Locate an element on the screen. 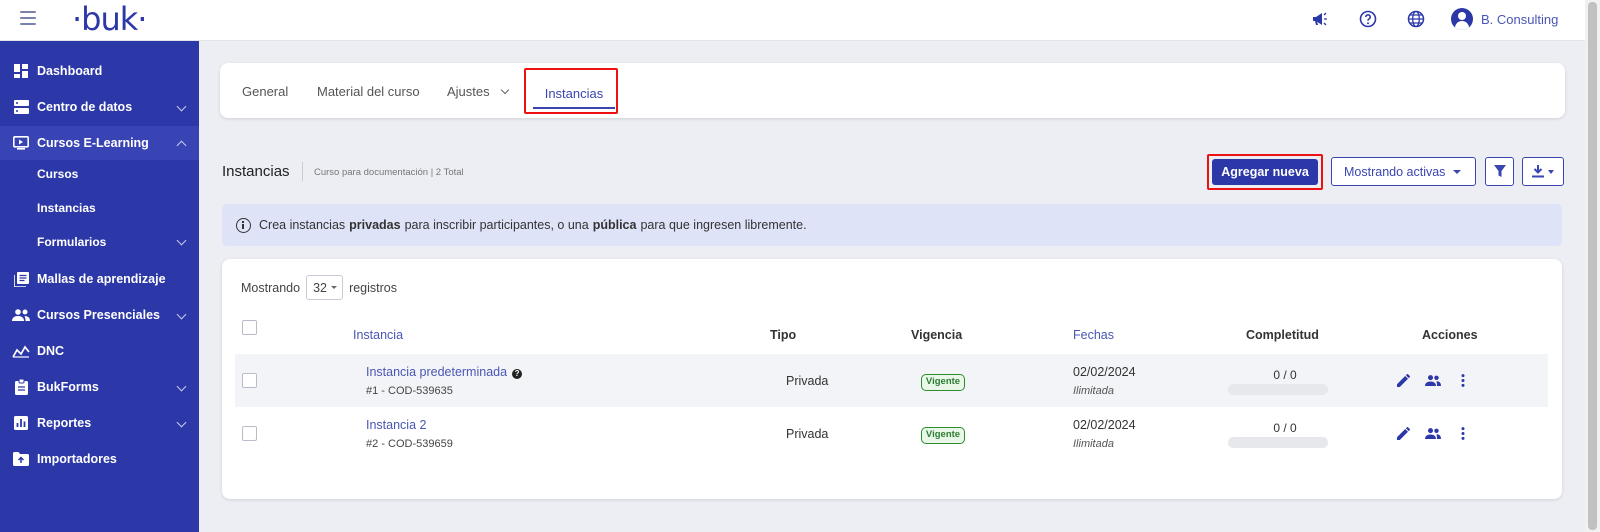 This screenshot has height=532, width=1600. people-icon is located at coordinates (21, 315).